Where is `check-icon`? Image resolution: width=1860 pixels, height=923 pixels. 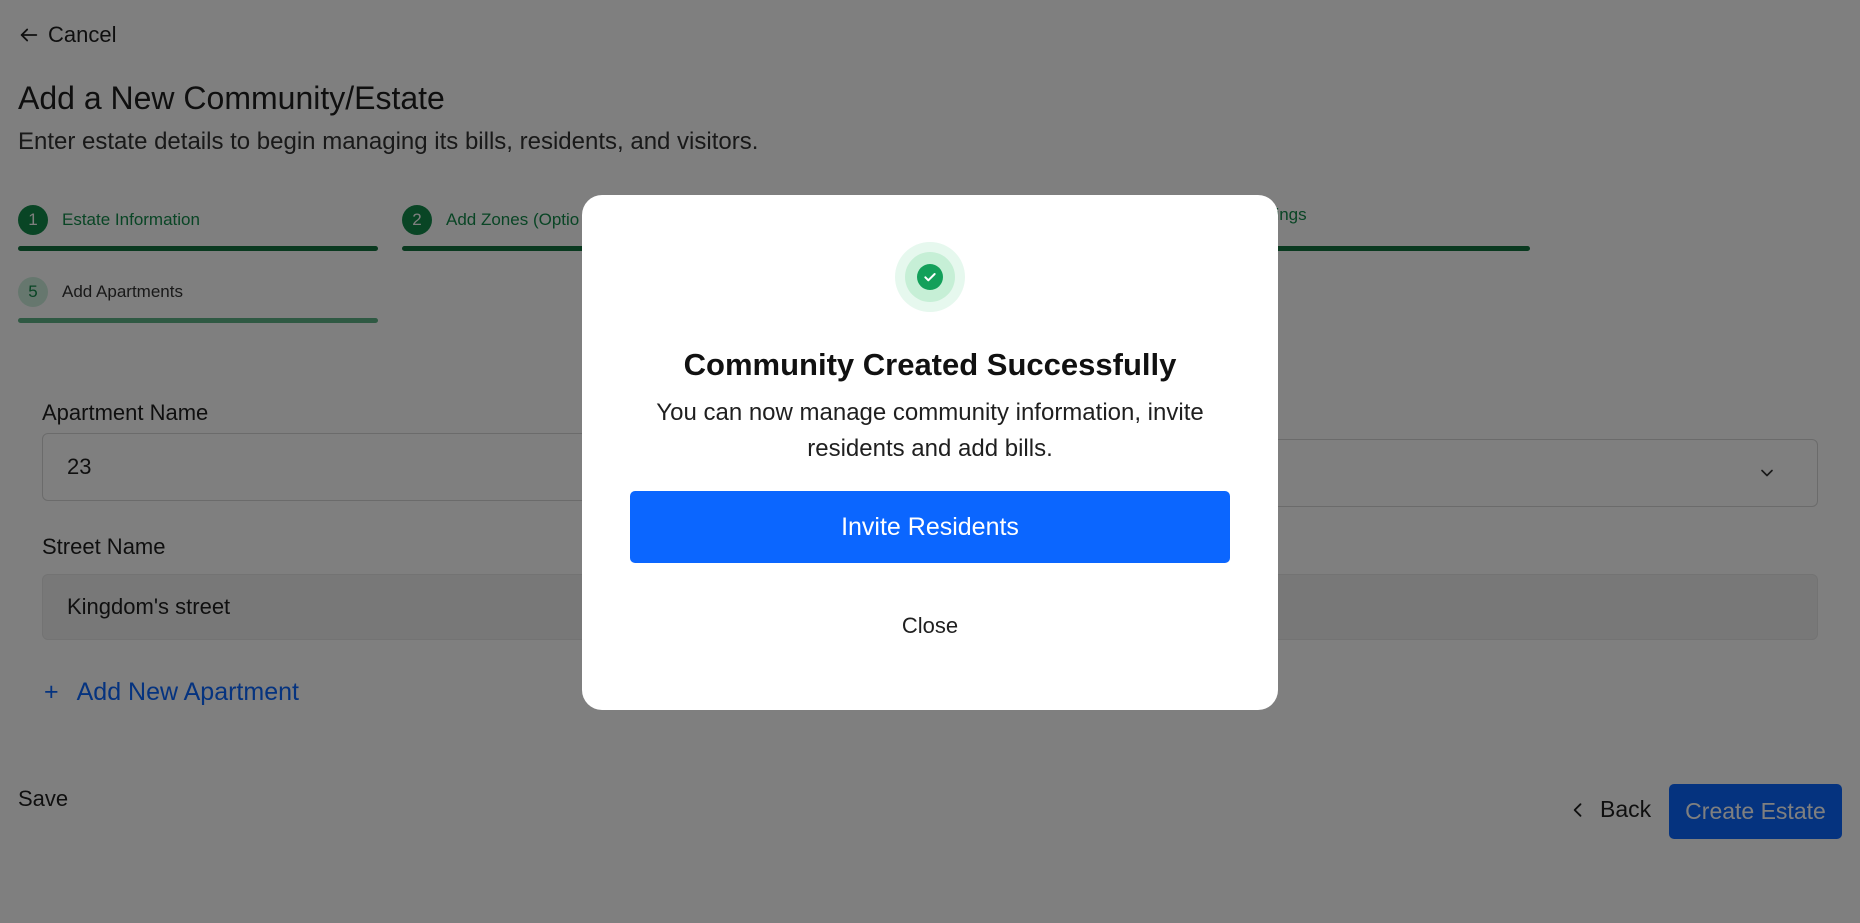
check-icon is located at coordinates (930, 277).